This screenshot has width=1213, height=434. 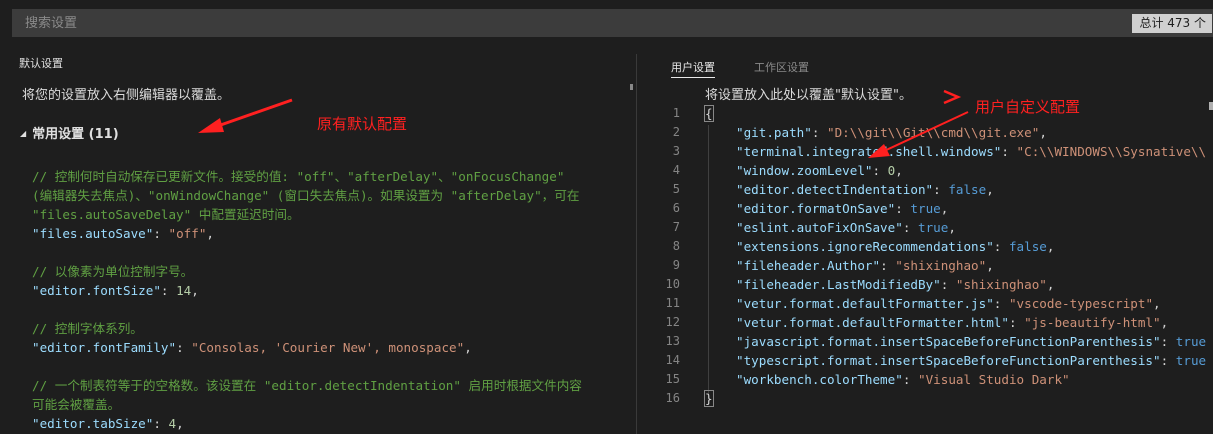 I want to click on line-number: 8, so click(x=676, y=246).